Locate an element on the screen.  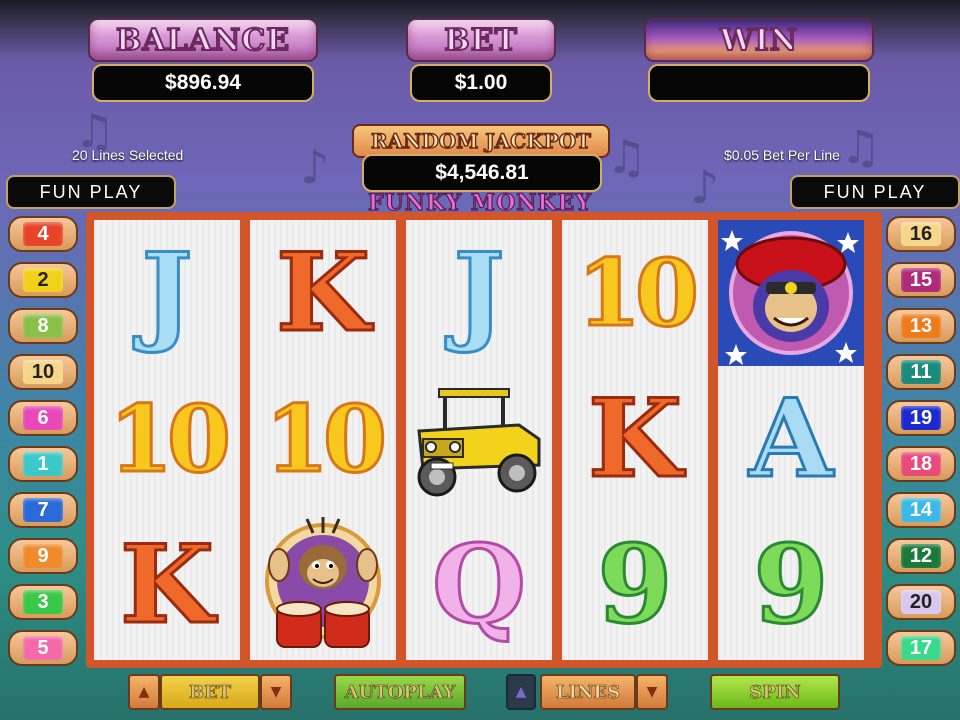
win-plaque: WIN is located at coordinates (759, 40).